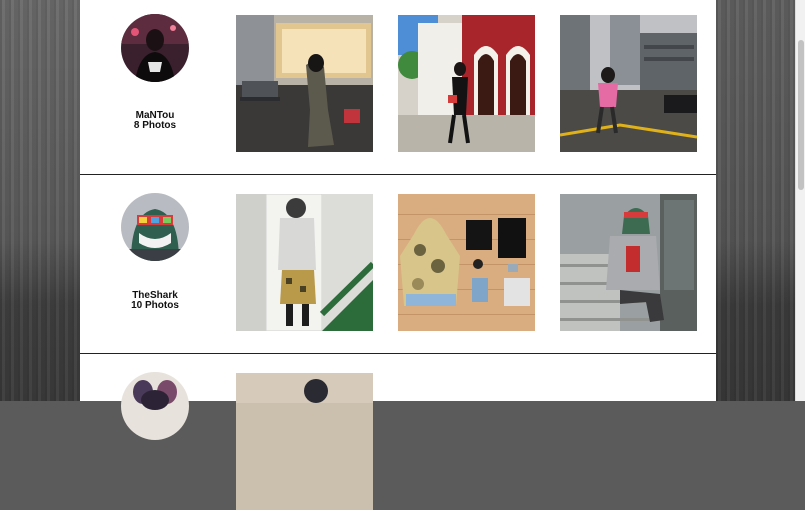  I want to click on background-left, so click(40, 200).